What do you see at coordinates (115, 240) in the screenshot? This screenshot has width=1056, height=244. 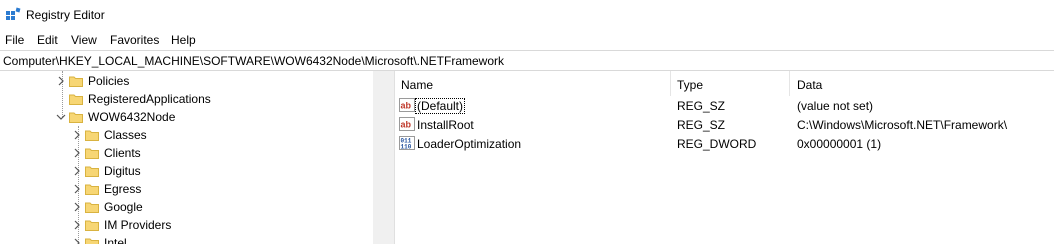 I see `tree-item-label: Intel` at bounding box center [115, 240].